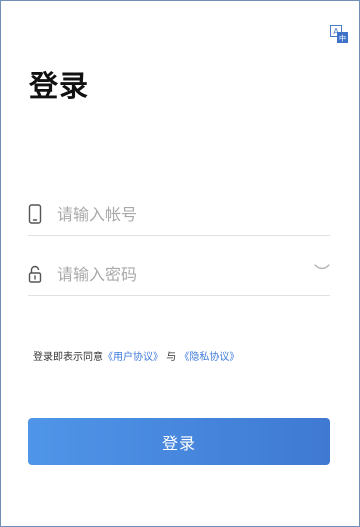 The height and width of the screenshot is (527, 360). Describe the element at coordinates (35, 214) in the screenshot. I see `phone-icon` at that location.